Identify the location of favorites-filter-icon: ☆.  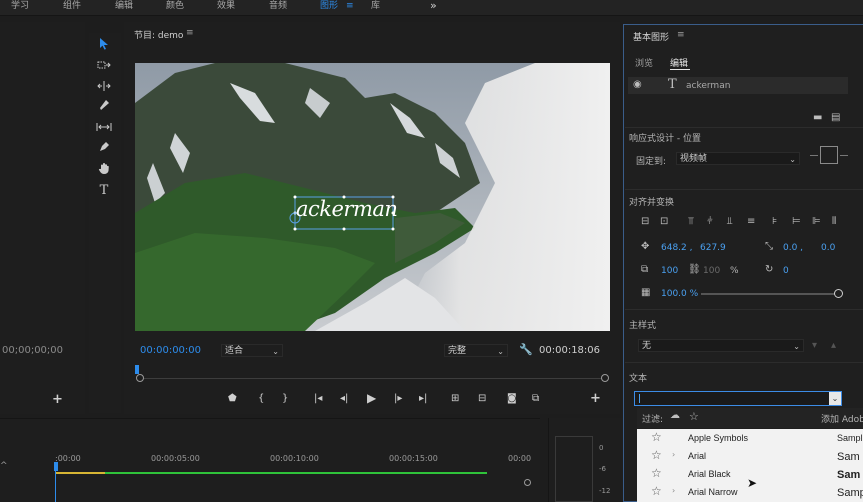
(694, 416).